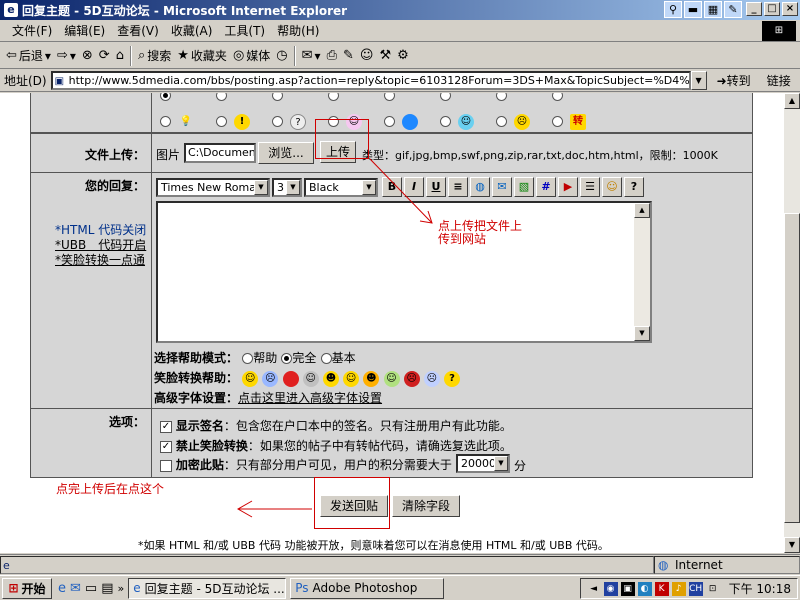 This screenshot has height=600, width=800. What do you see at coordinates (208, 56) in the screenshot?
I see `favorites-label: 收藏夹` at bounding box center [208, 56].